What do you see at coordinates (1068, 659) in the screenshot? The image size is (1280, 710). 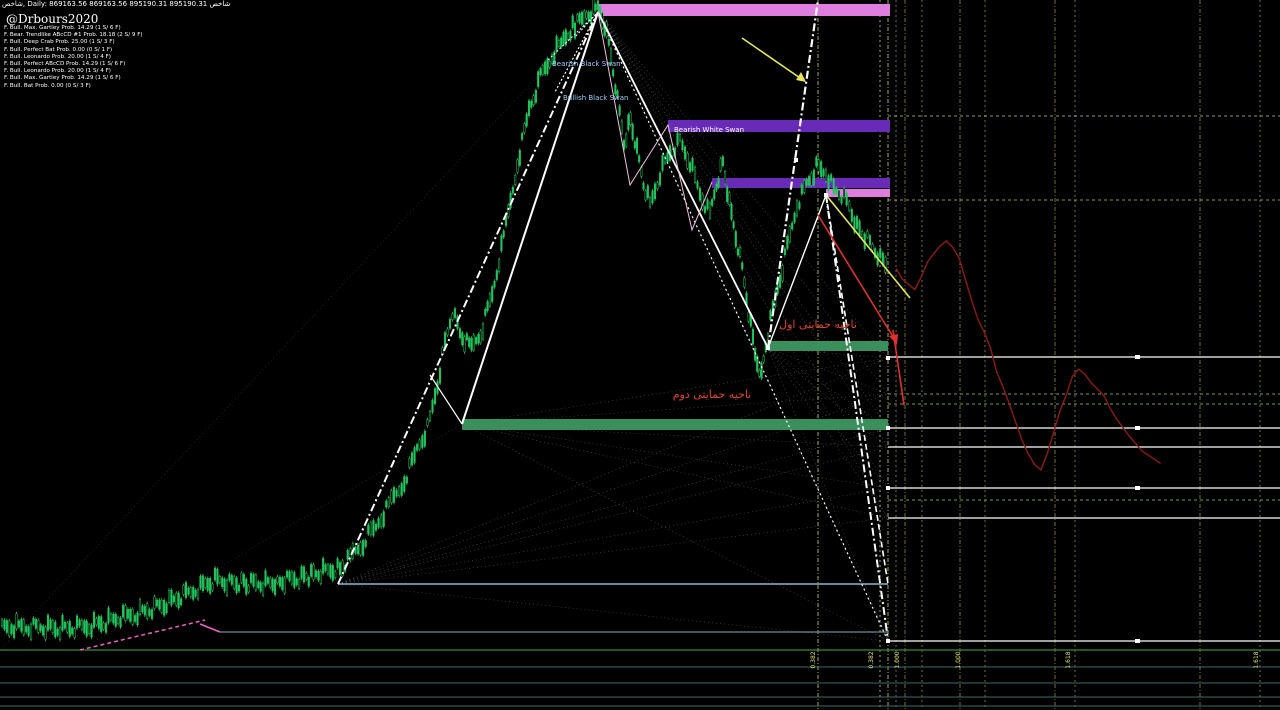 I see `fib-level-label: 1.618` at bounding box center [1068, 659].